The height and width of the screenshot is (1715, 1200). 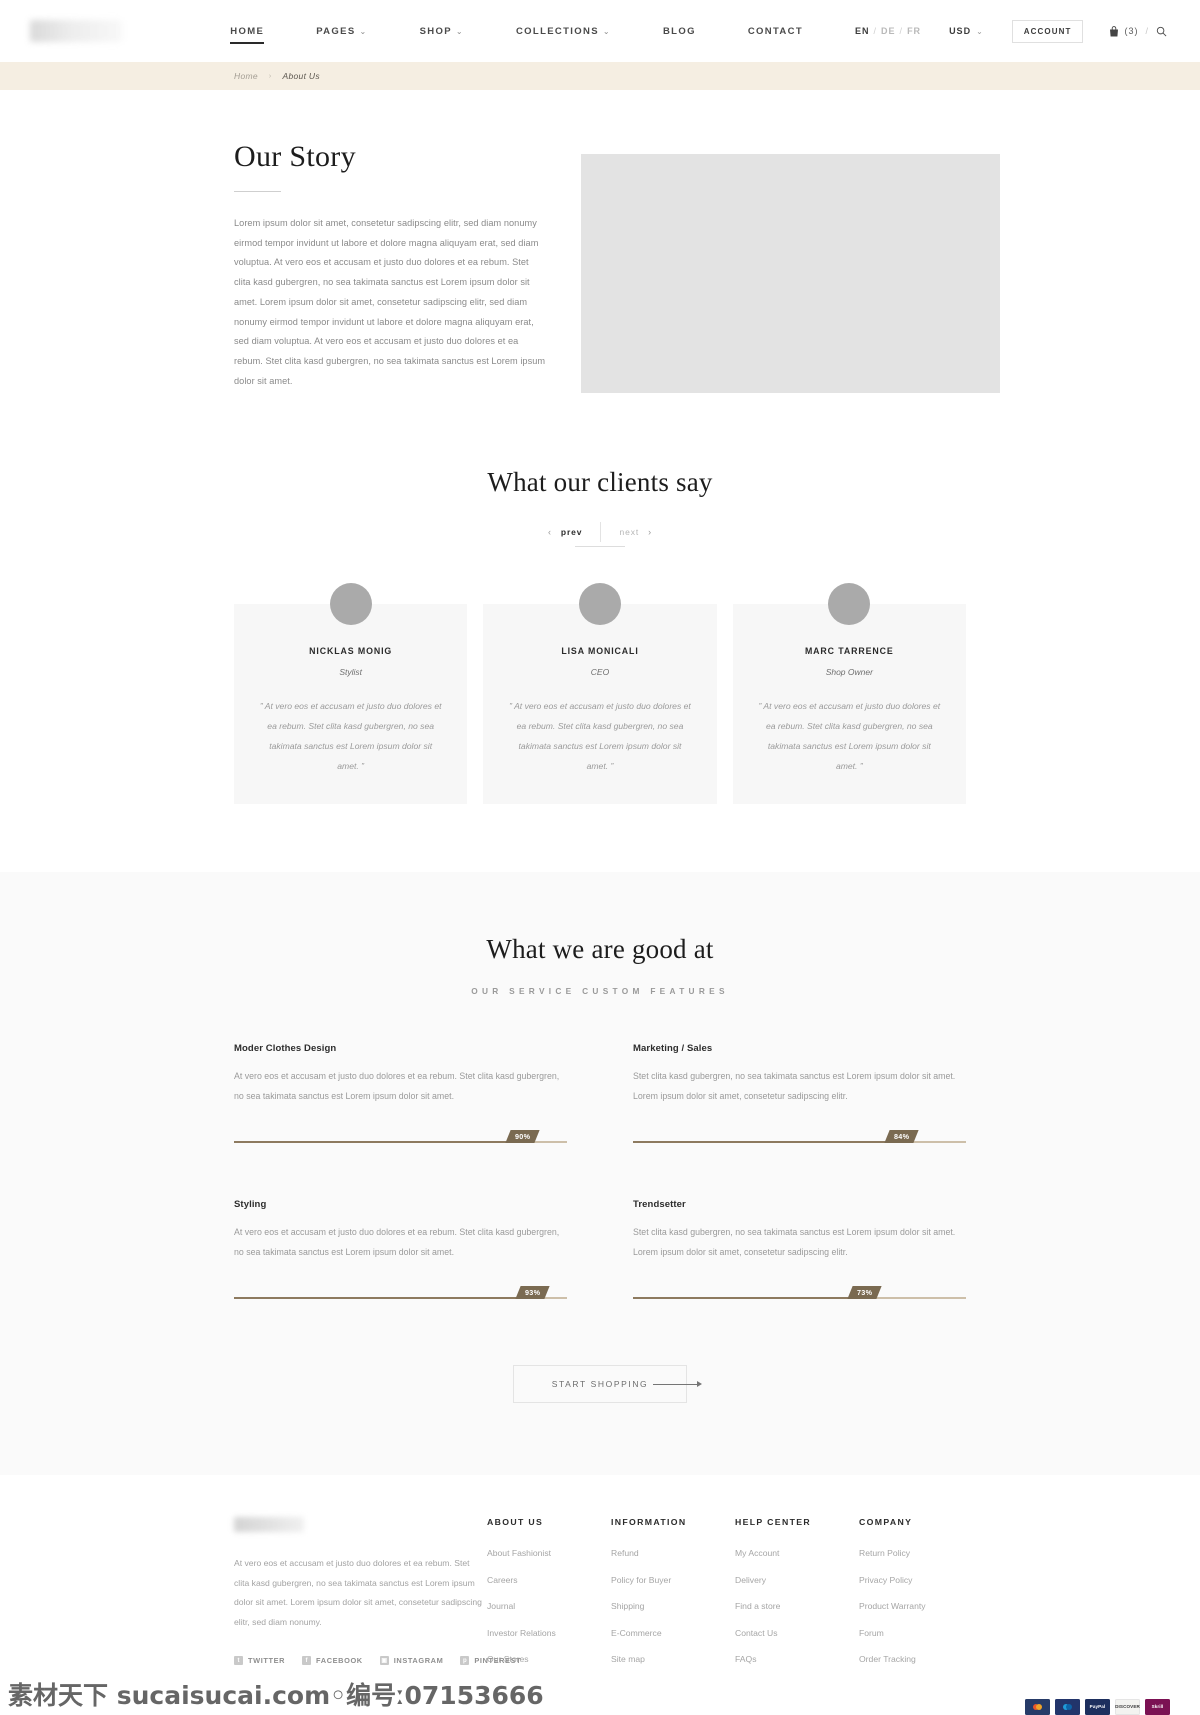 What do you see at coordinates (549, 1606) in the screenshot?
I see `footer-link: Journal` at bounding box center [549, 1606].